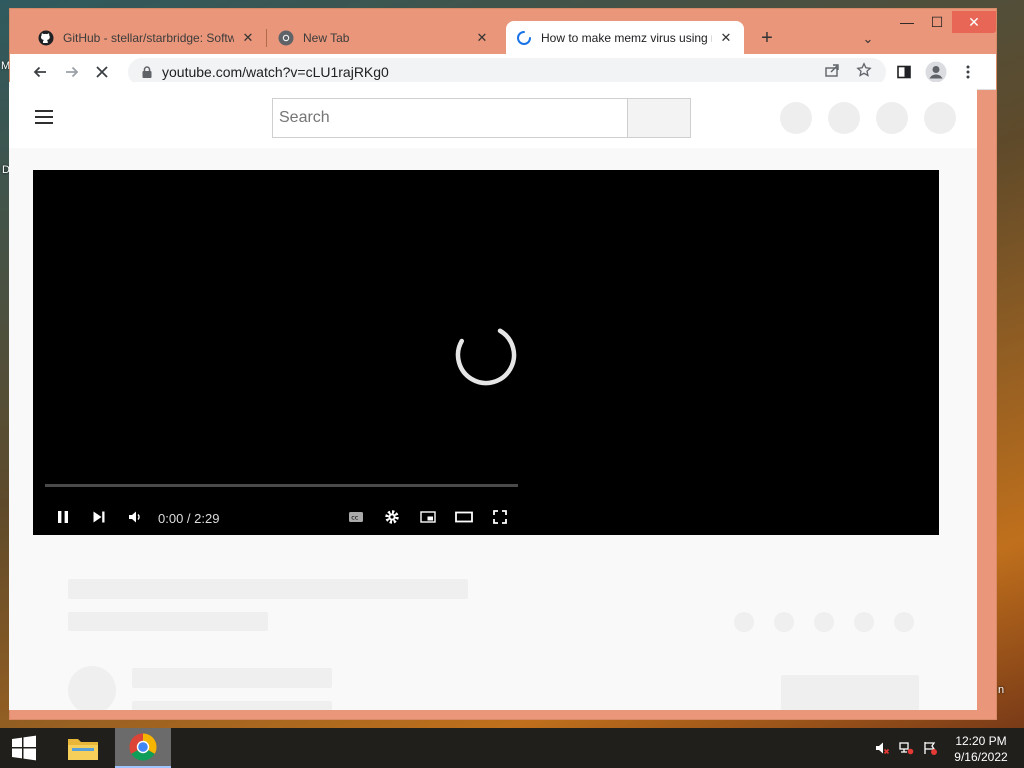 This screenshot has height=768, width=1024. I want to click on back-button, so click(40, 72).